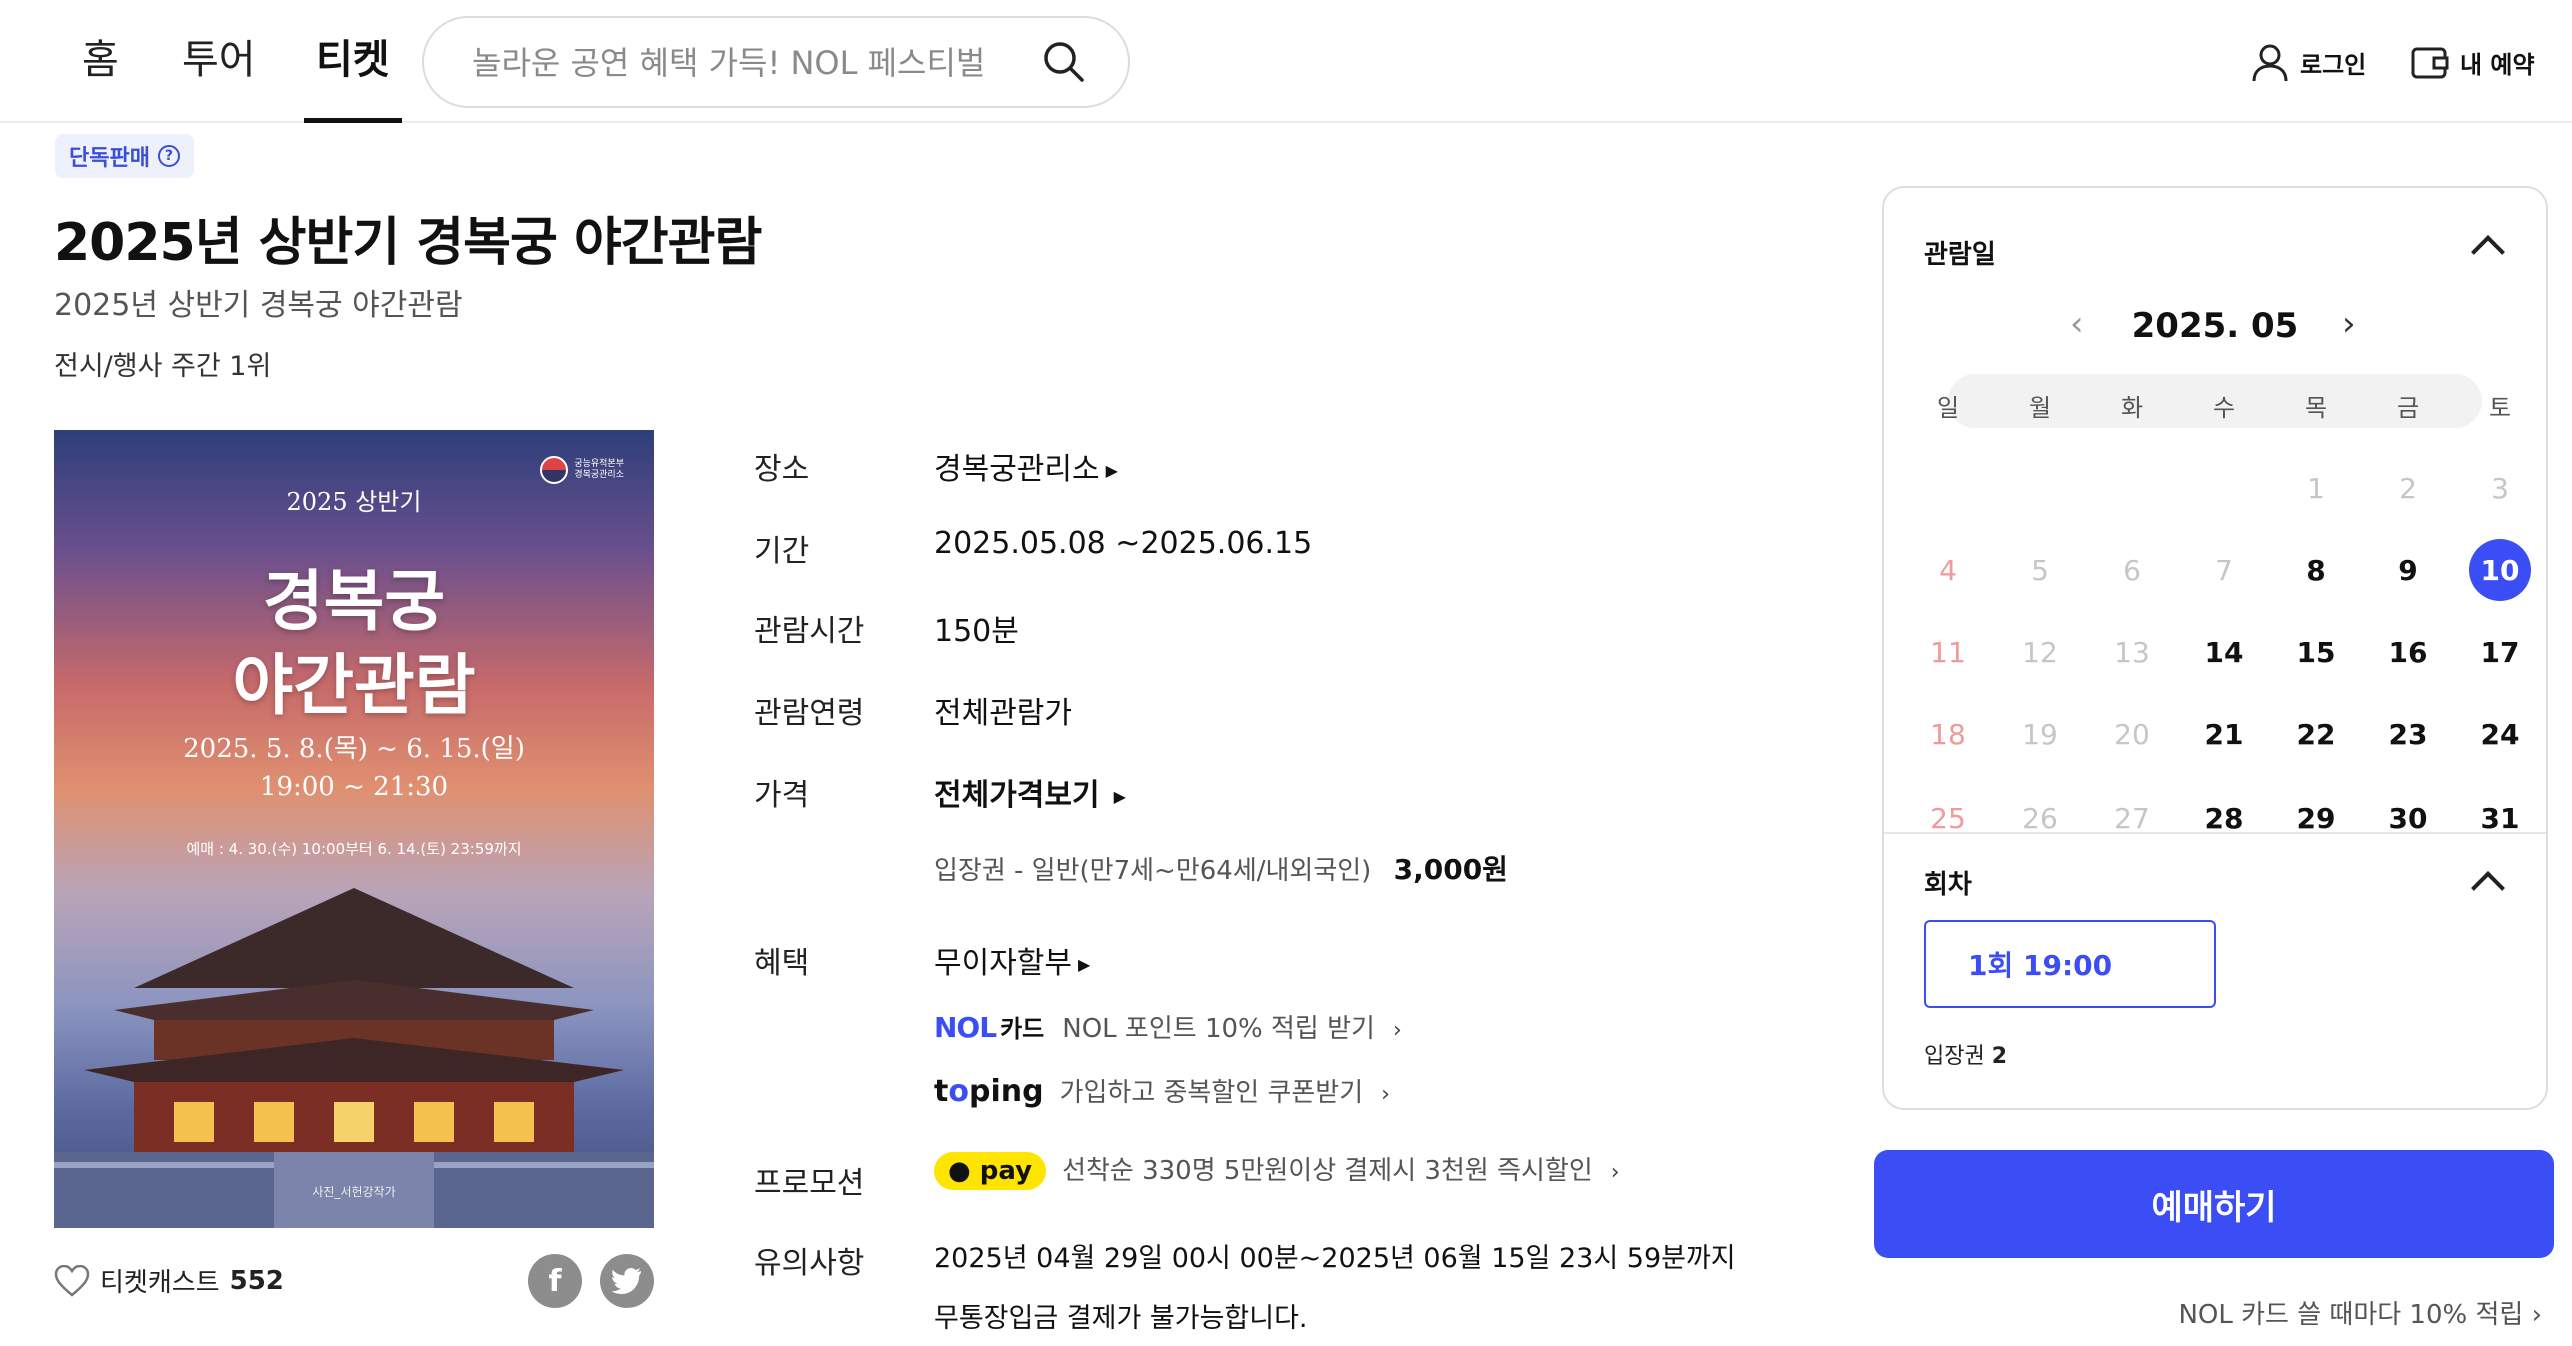  What do you see at coordinates (782, 551) in the screenshot?
I see `period-label: 기간` at bounding box center [782, 551].